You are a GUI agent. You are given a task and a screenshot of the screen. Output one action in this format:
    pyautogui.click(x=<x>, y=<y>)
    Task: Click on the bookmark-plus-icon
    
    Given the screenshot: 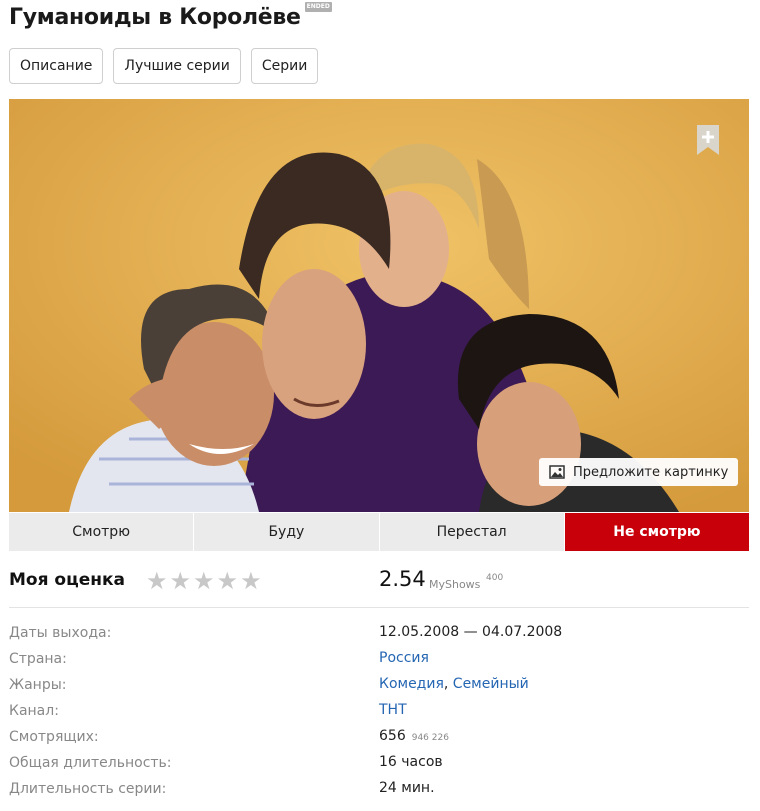 What is the action you would take?
    pyautogui.click(x=708, y=140)
    